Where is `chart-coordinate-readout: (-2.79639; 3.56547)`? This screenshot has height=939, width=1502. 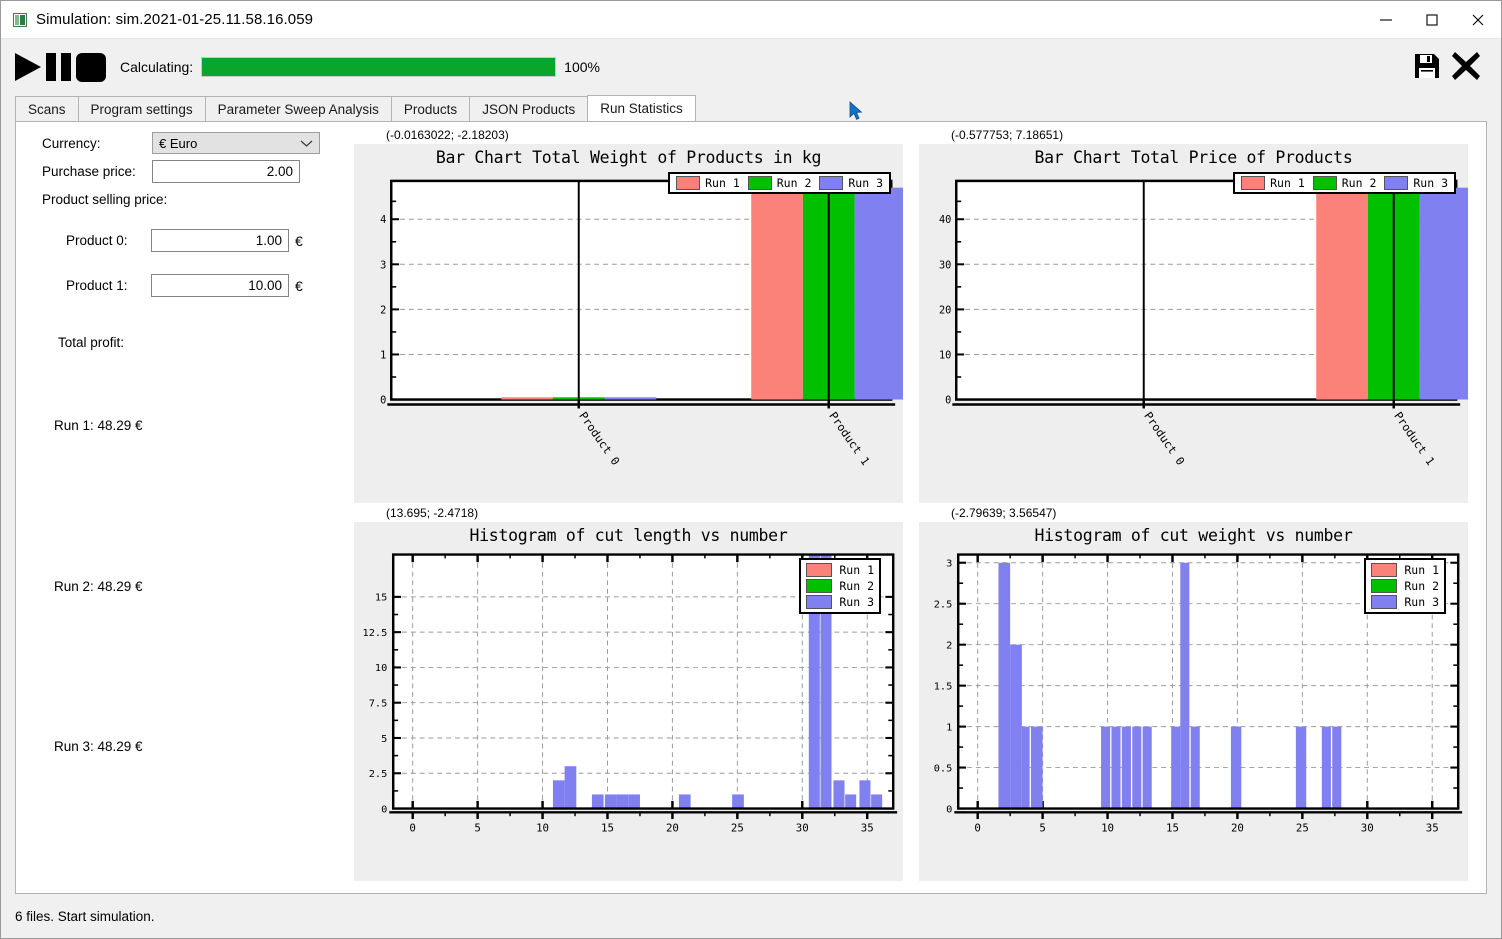
chart-coordinate-readout: (-2.79639; 3.56547) is located at coordinates (1004, 513).